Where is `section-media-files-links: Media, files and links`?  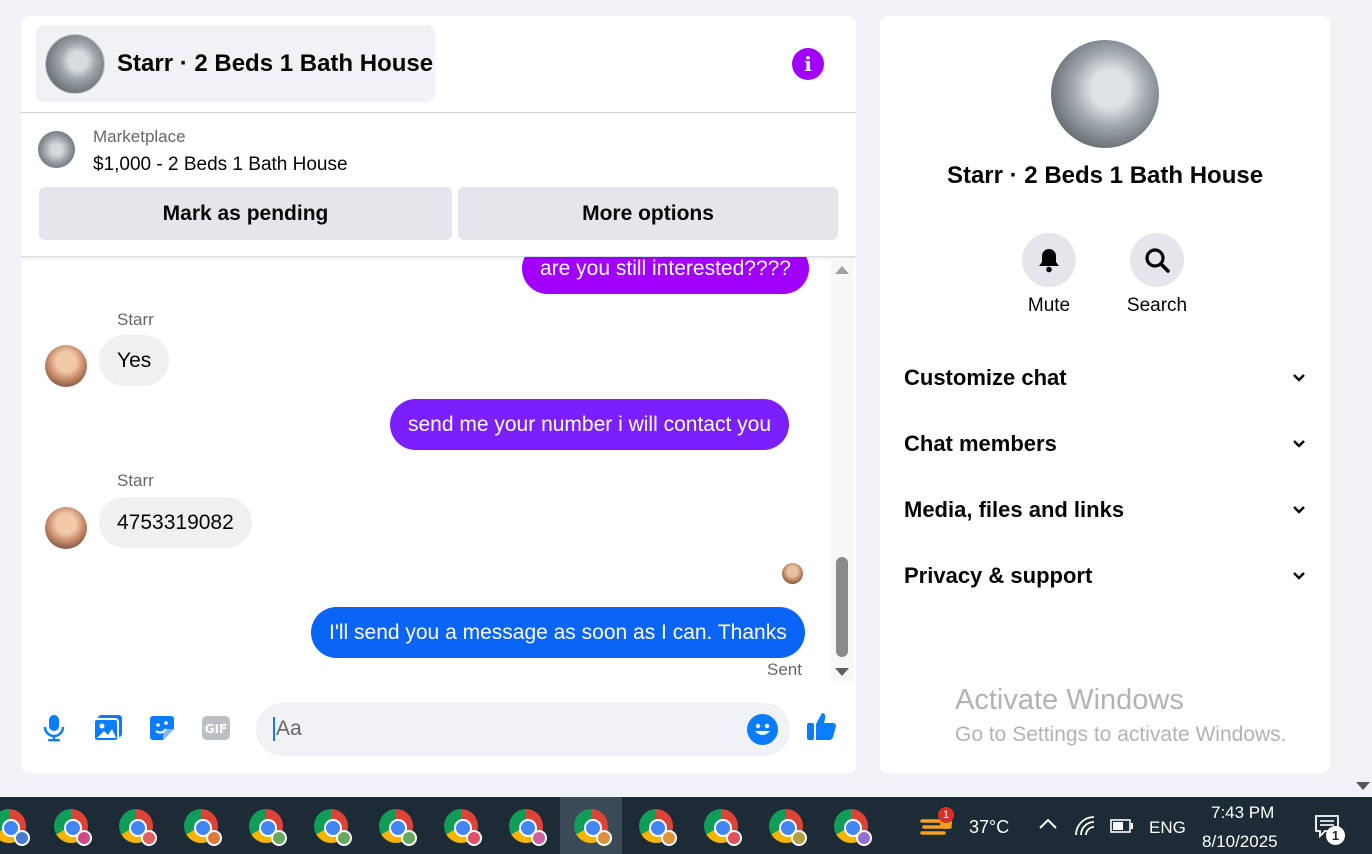
section-media-files-links: Media, files and links is located at coordinates (1105, 510).